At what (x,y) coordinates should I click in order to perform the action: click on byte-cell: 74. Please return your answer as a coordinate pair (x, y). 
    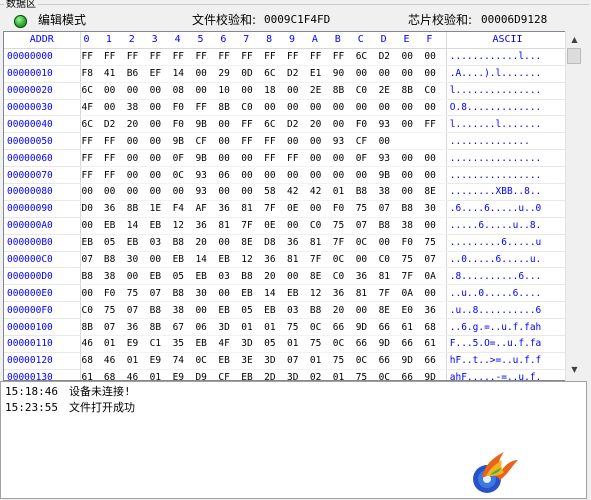
    Looking at the image, I should click on (183, 361).